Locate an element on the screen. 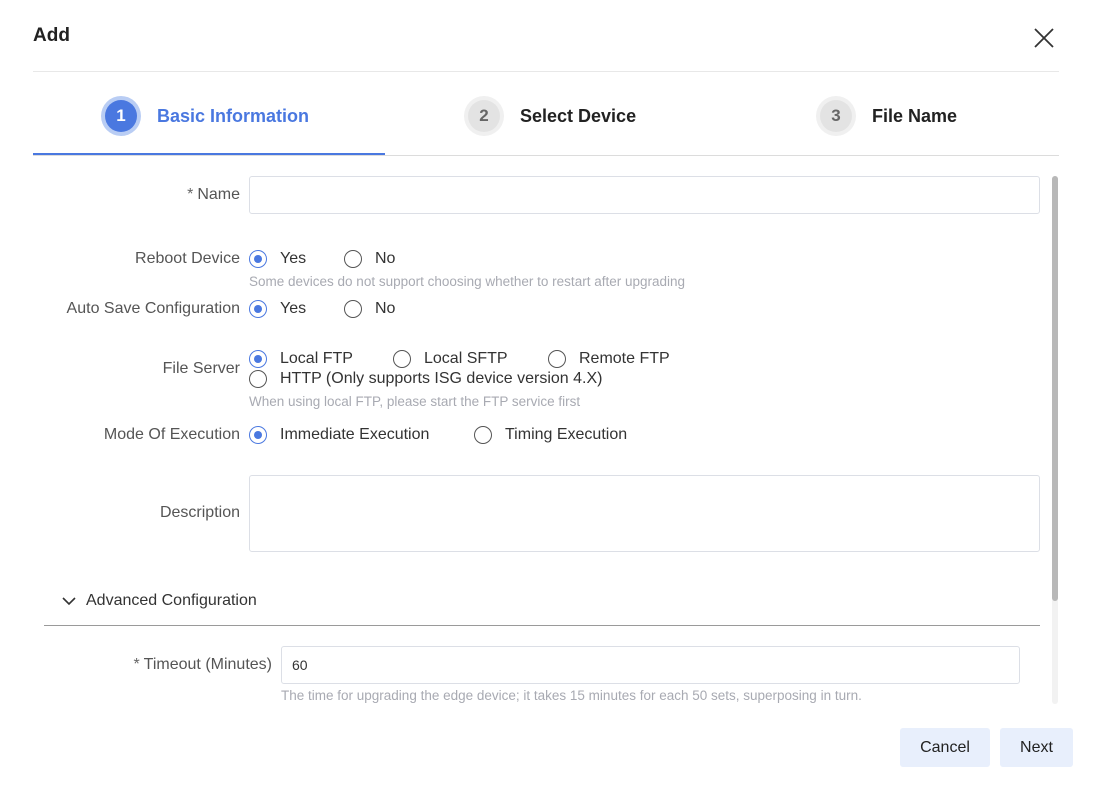 This screenshot has width=1097, height=792. step-3-number: 3 is located at coordinates (836, 116).